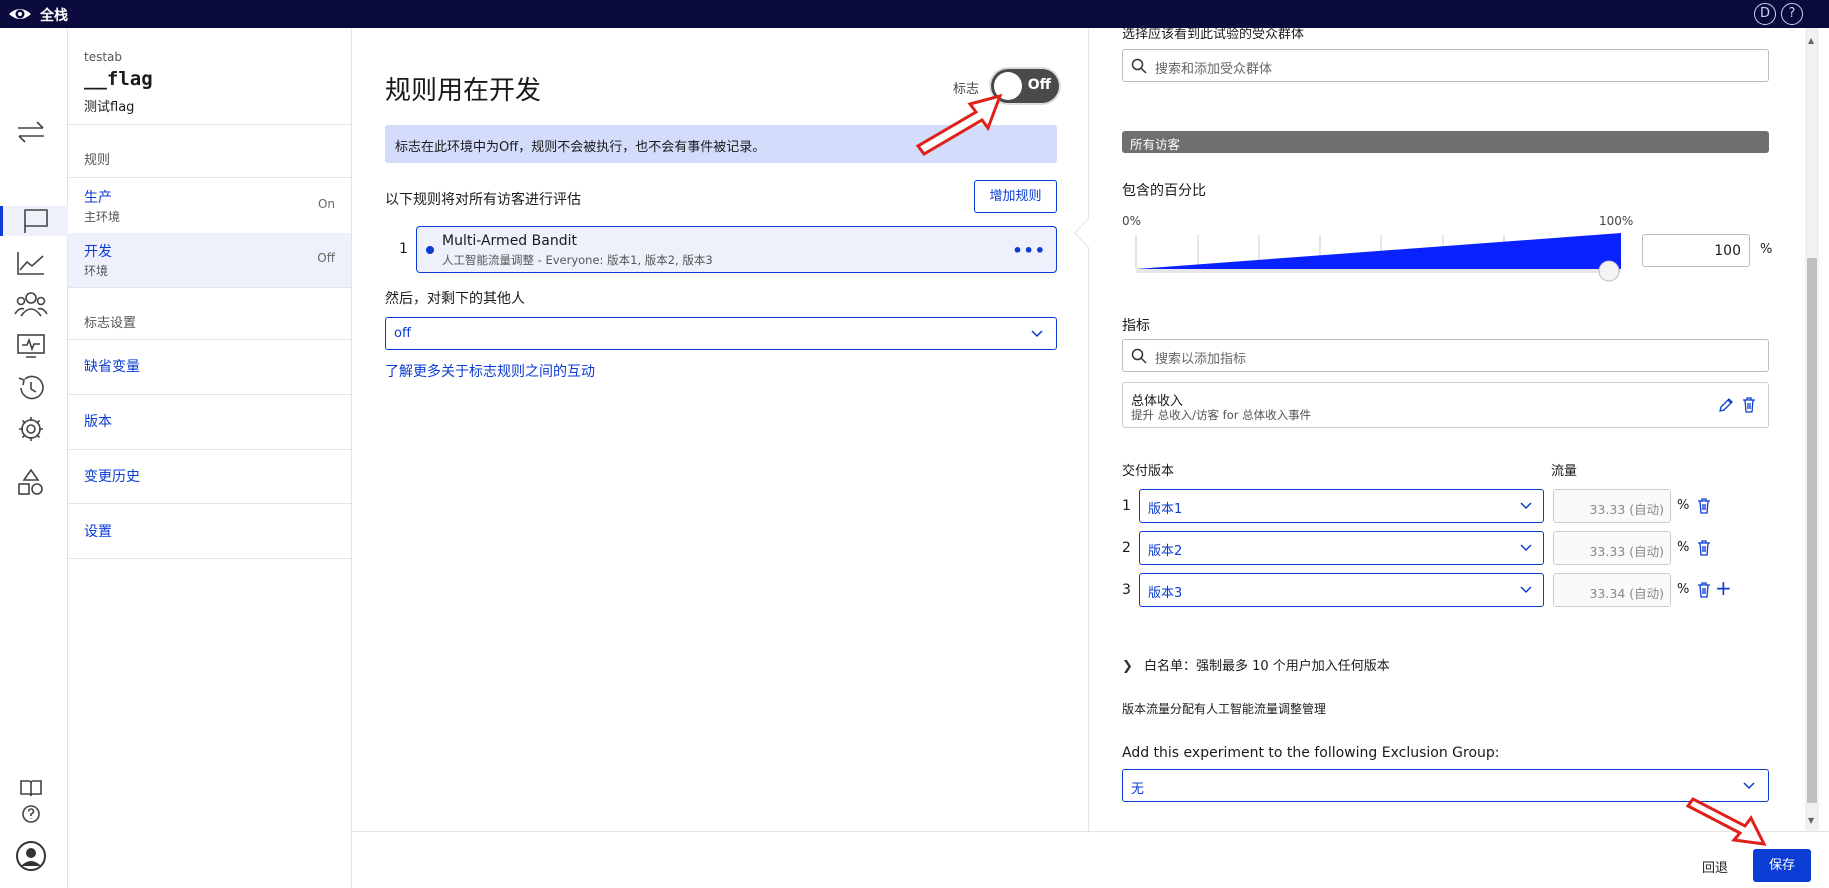 Image resolution: width=1829 pixels, height=888 pixels. I want to click on flags-icon, so click(34, 221).